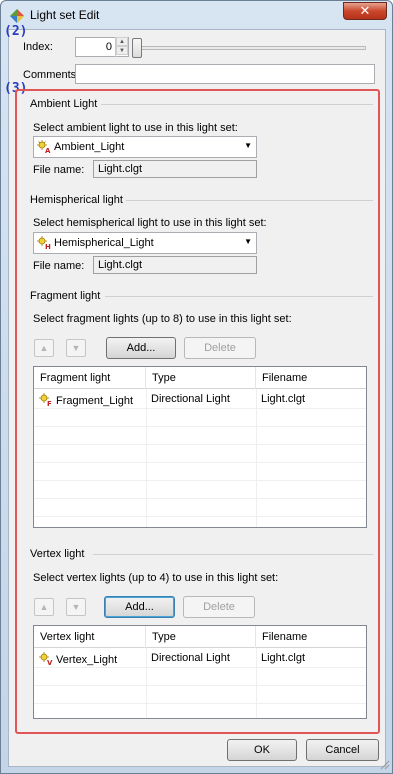 The width and height of the screenshot is (393, 774). Describe the element at coordinates (249, 200) in the screenshot. I see `hemispherical-separator` at that location.